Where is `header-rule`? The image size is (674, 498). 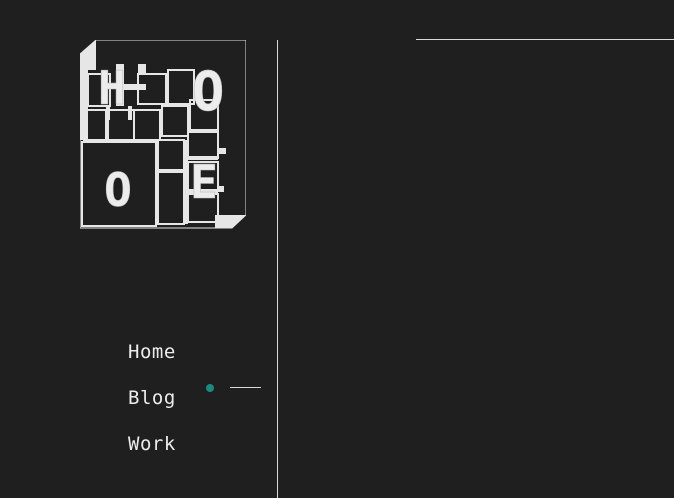 header-rule is located at coordinates (545, 39).